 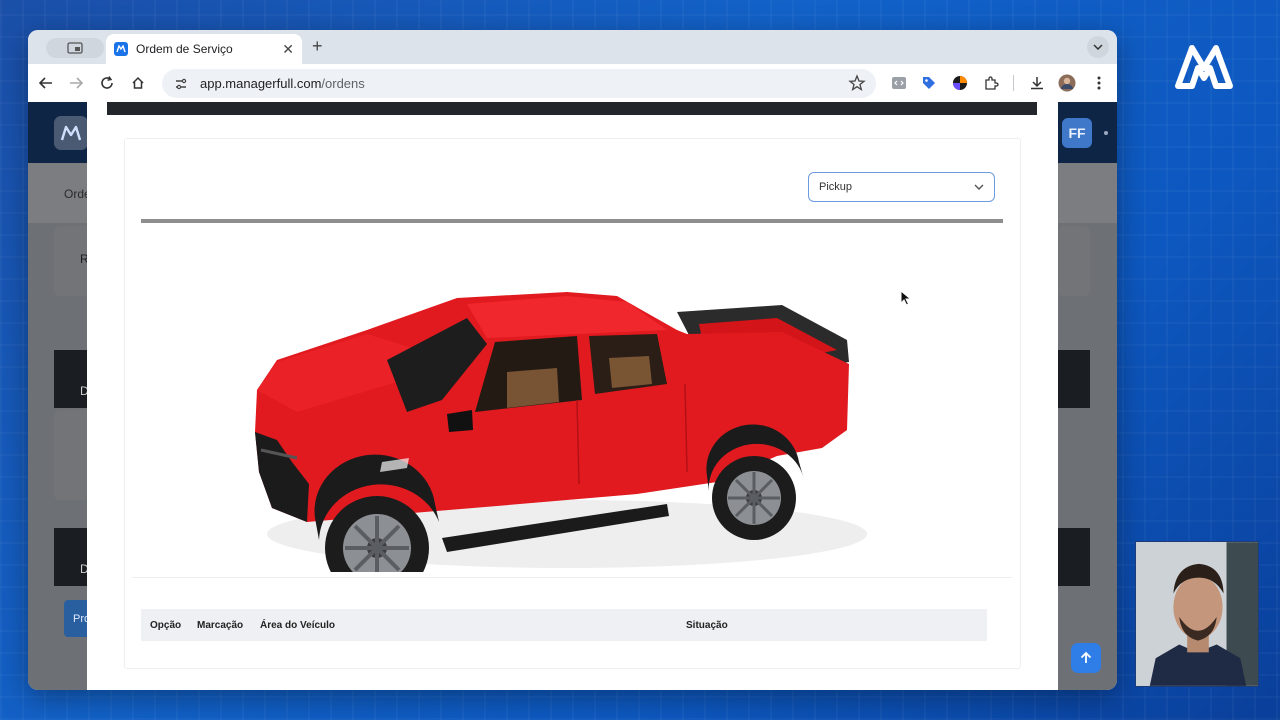 What do you see at coordinates (71, 133) in the screenshot?
I see `app-logo-icon` at bounding box center [71, 133].